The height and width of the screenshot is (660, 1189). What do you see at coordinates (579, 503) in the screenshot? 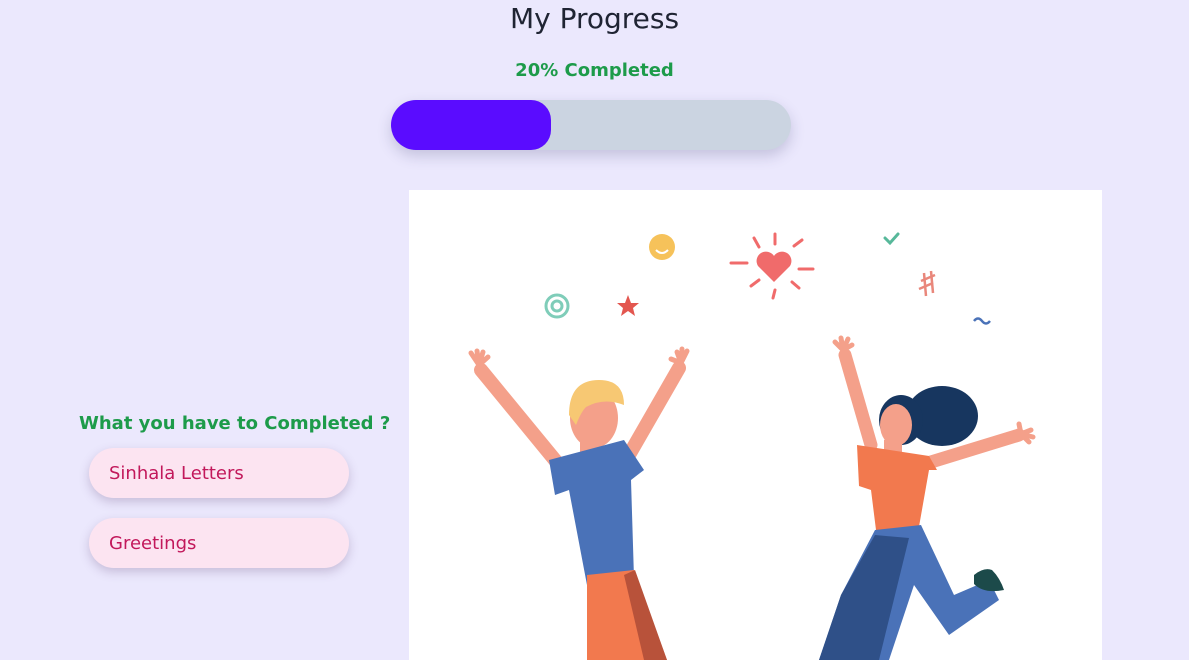
I see `man-figure` at bounding box center [579, 503].